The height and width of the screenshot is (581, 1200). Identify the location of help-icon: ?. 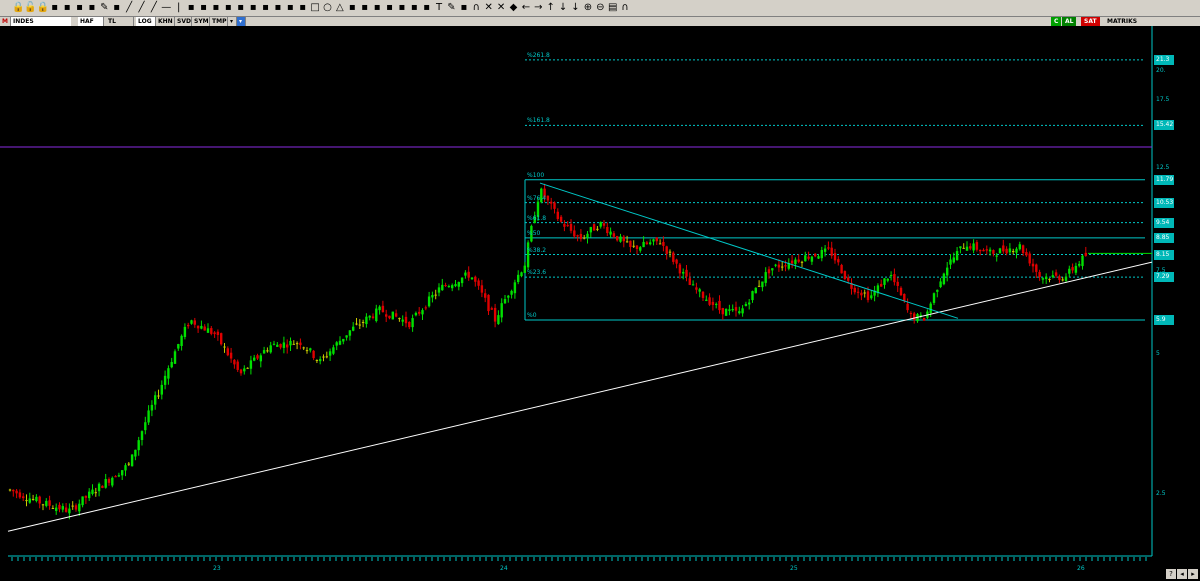
(1171, 574).